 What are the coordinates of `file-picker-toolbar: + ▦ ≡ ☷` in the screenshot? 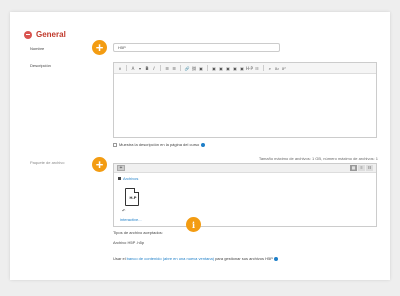 It's located at (245, 168).